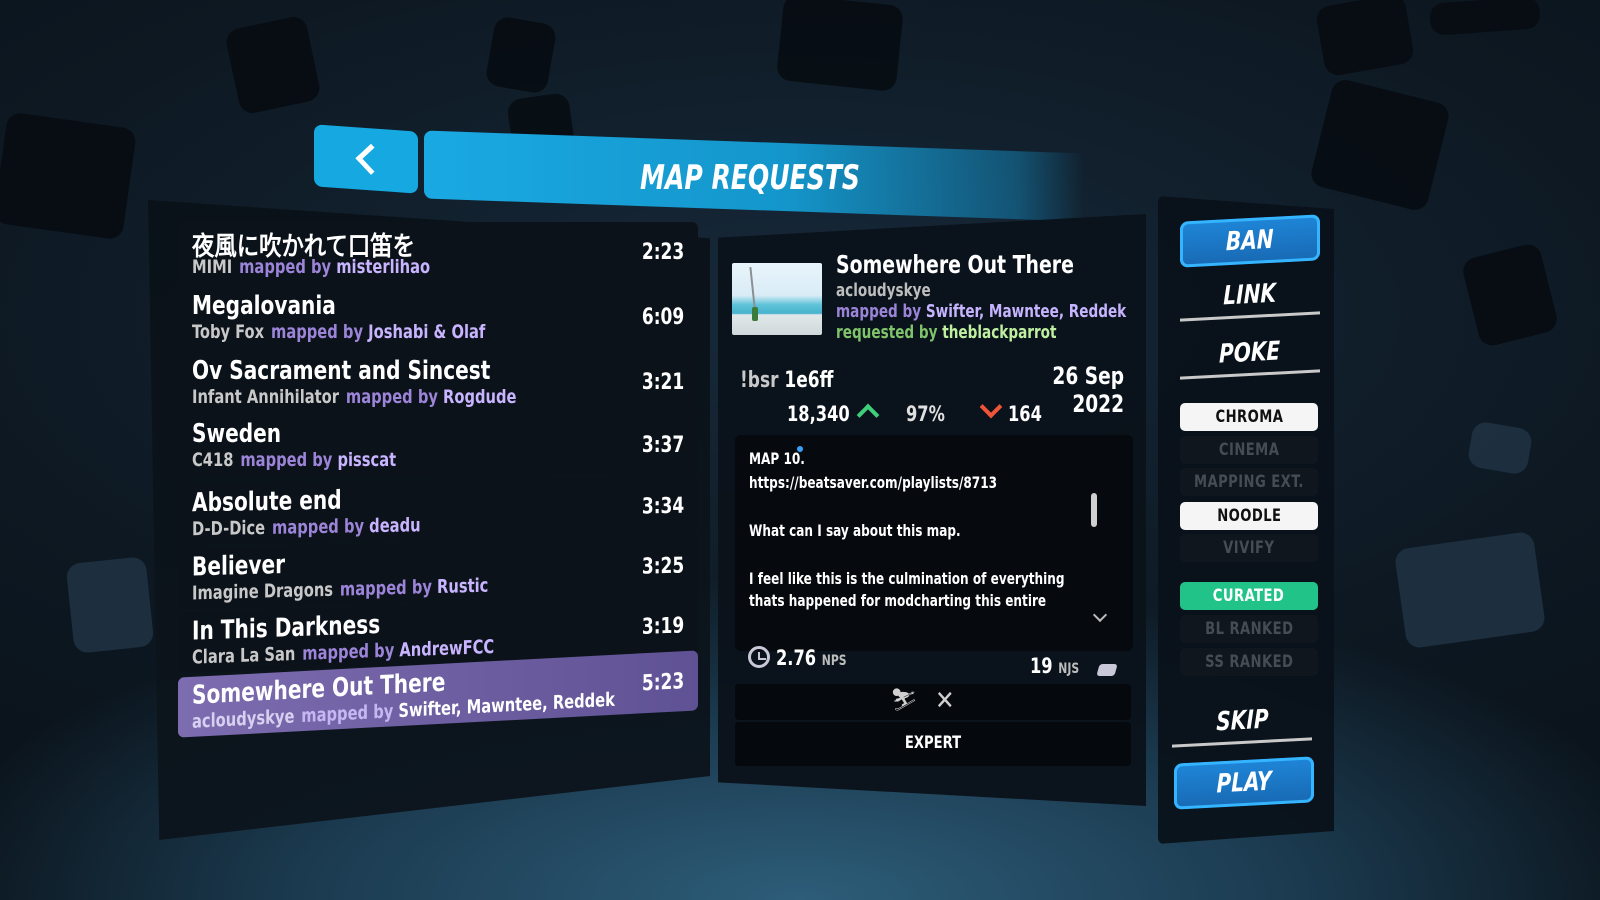 This screenshot has height=900, width=1600. Describe the element at coordinates (887, 332) in the screenshot. I see `requested-by-label: requested by` at that location.